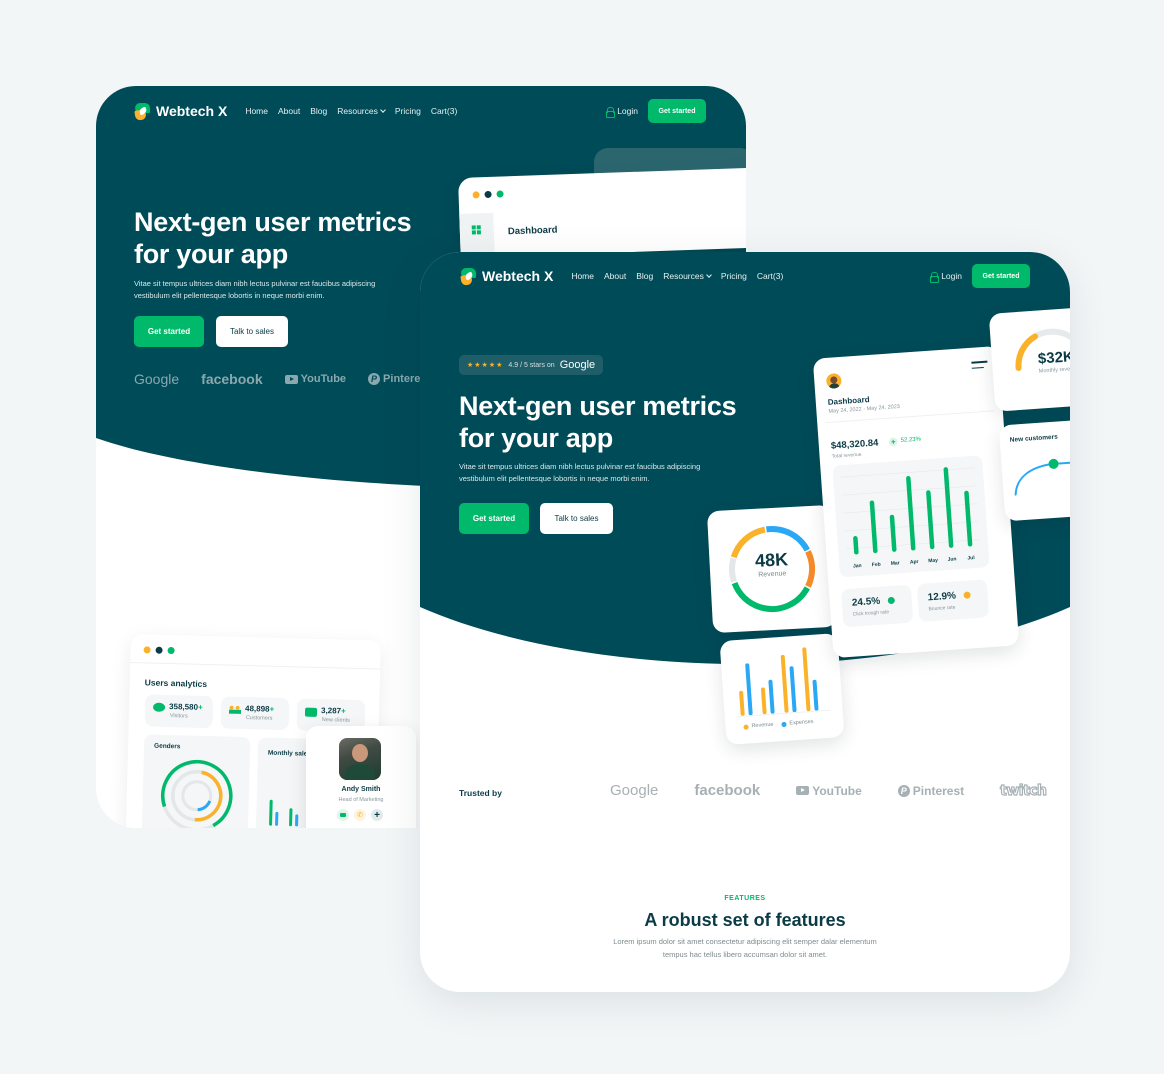  Describe the element at coordinates (235, 709) in the screenshot. I see `users-icon` at that location.